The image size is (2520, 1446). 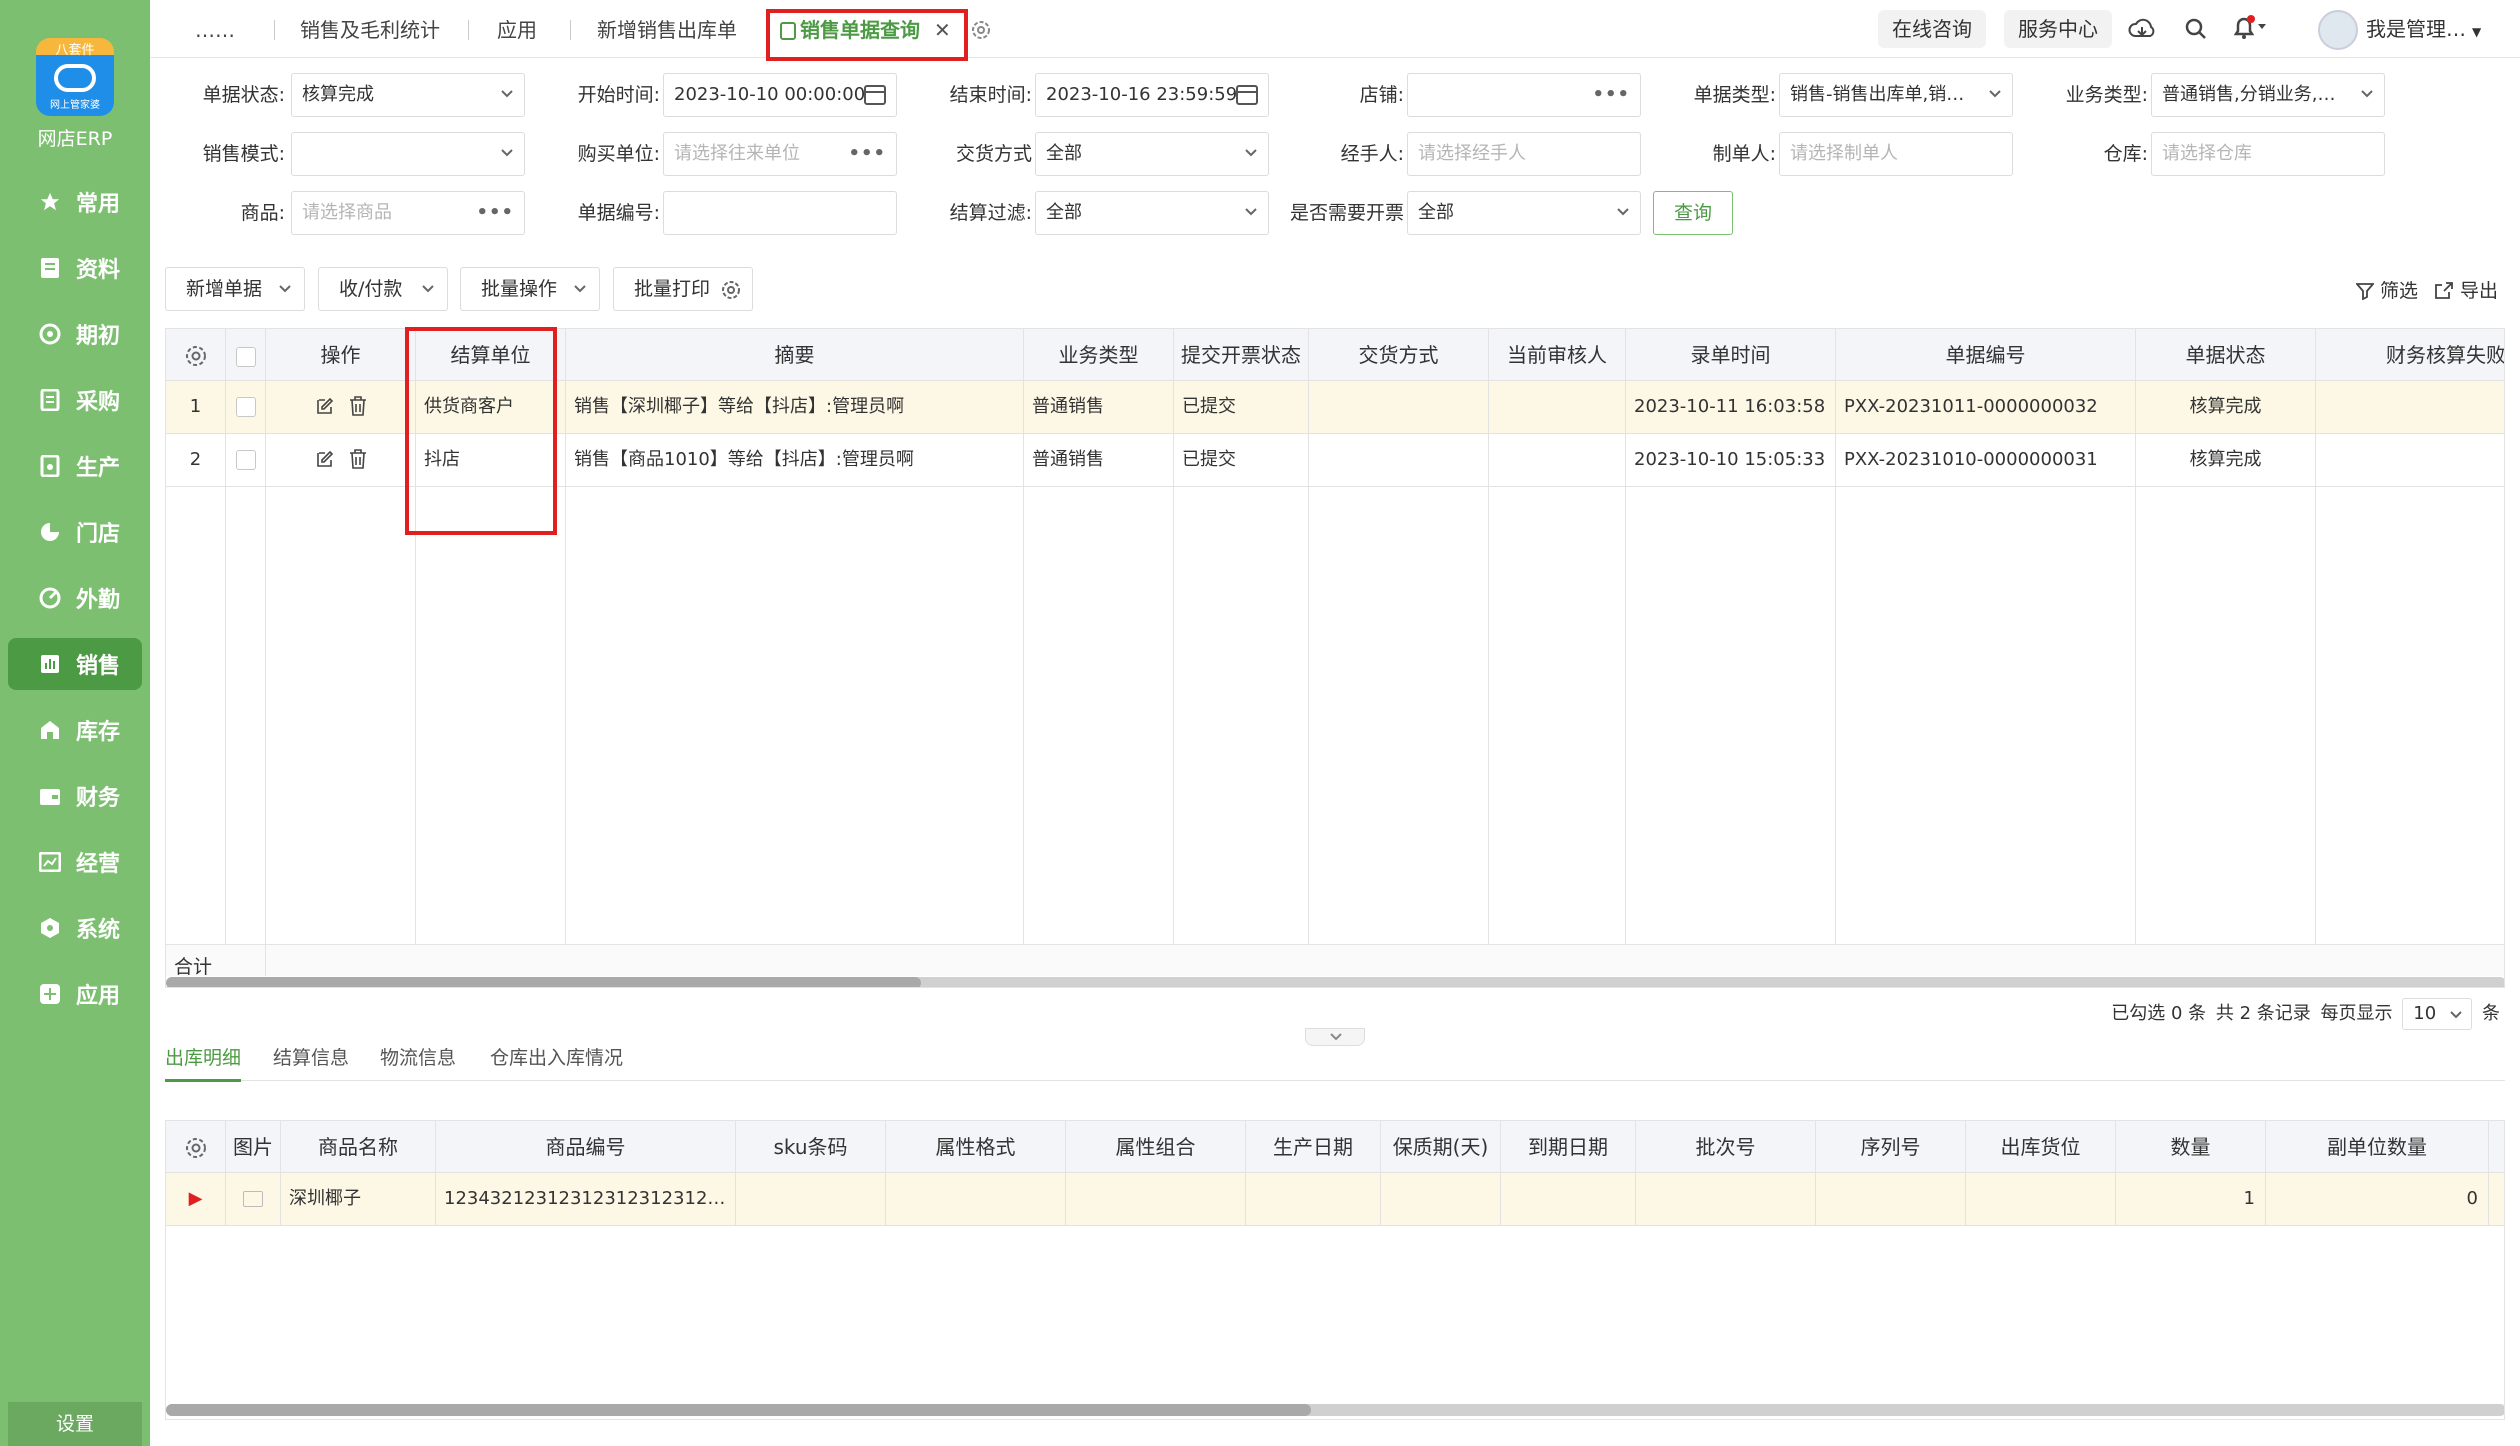 What do you see at coordinates (75, 532) in the screenshot?
I see `sidebar-item-store: 门店` at bounding box center [75, 532].